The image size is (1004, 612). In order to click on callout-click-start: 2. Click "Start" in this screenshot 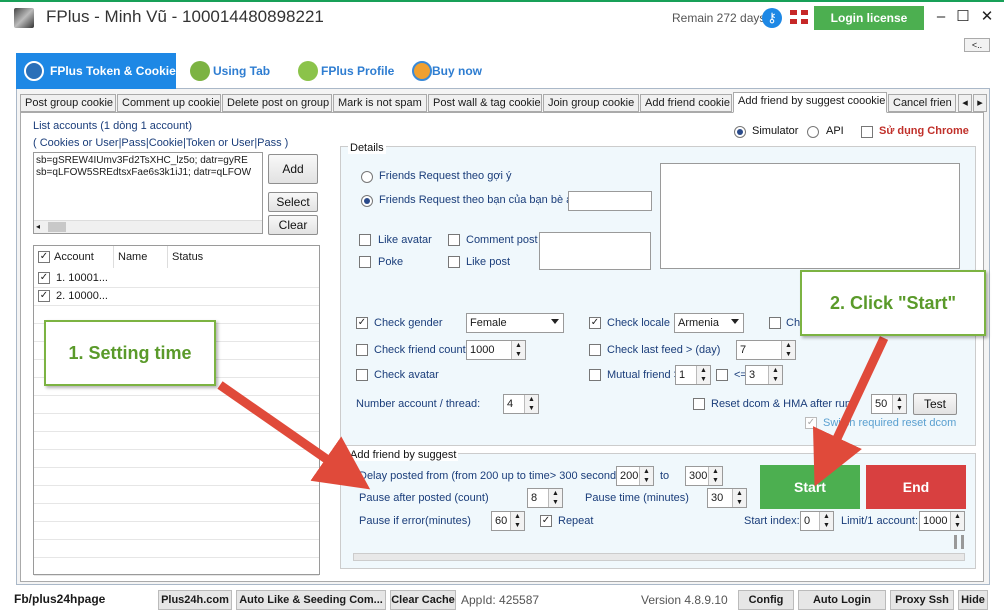, I will do `click(893, 303)`.